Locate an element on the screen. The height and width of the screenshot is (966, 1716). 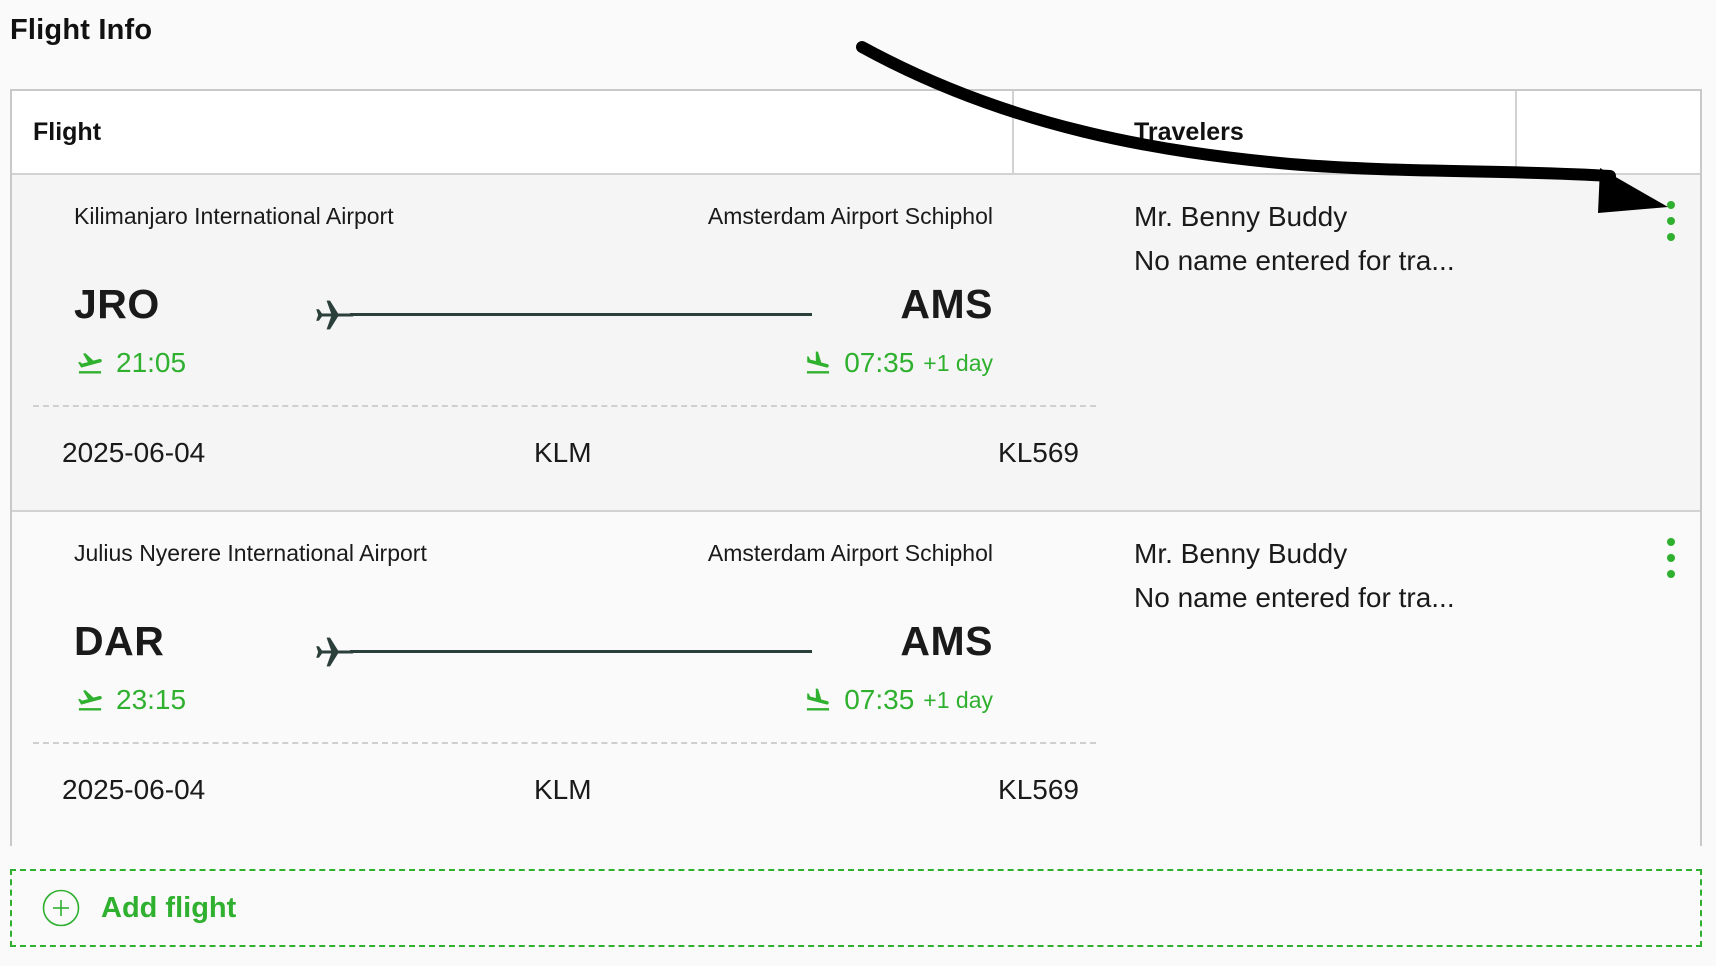
departure-airport-name: Kilimanjaro International Airport is located at coordinates (234, 216).